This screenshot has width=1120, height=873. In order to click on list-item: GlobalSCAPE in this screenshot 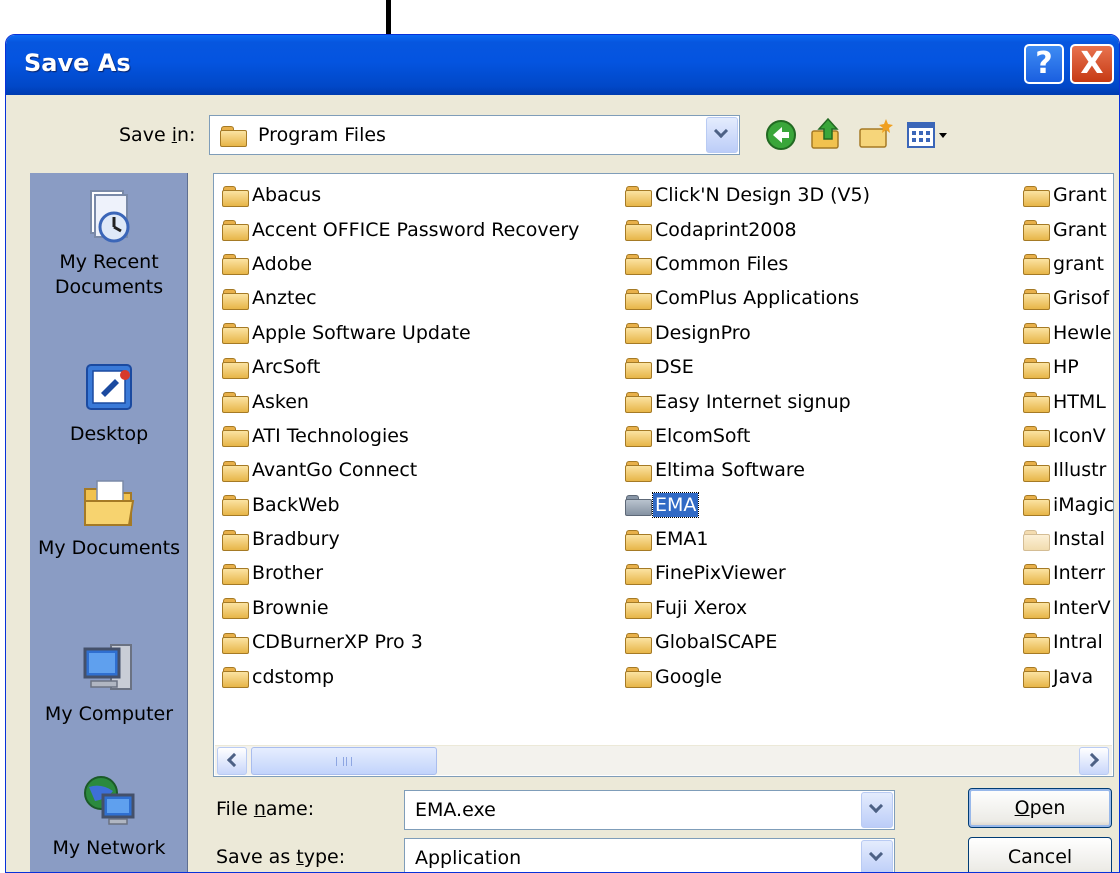, I will do `click(744, 642)`.